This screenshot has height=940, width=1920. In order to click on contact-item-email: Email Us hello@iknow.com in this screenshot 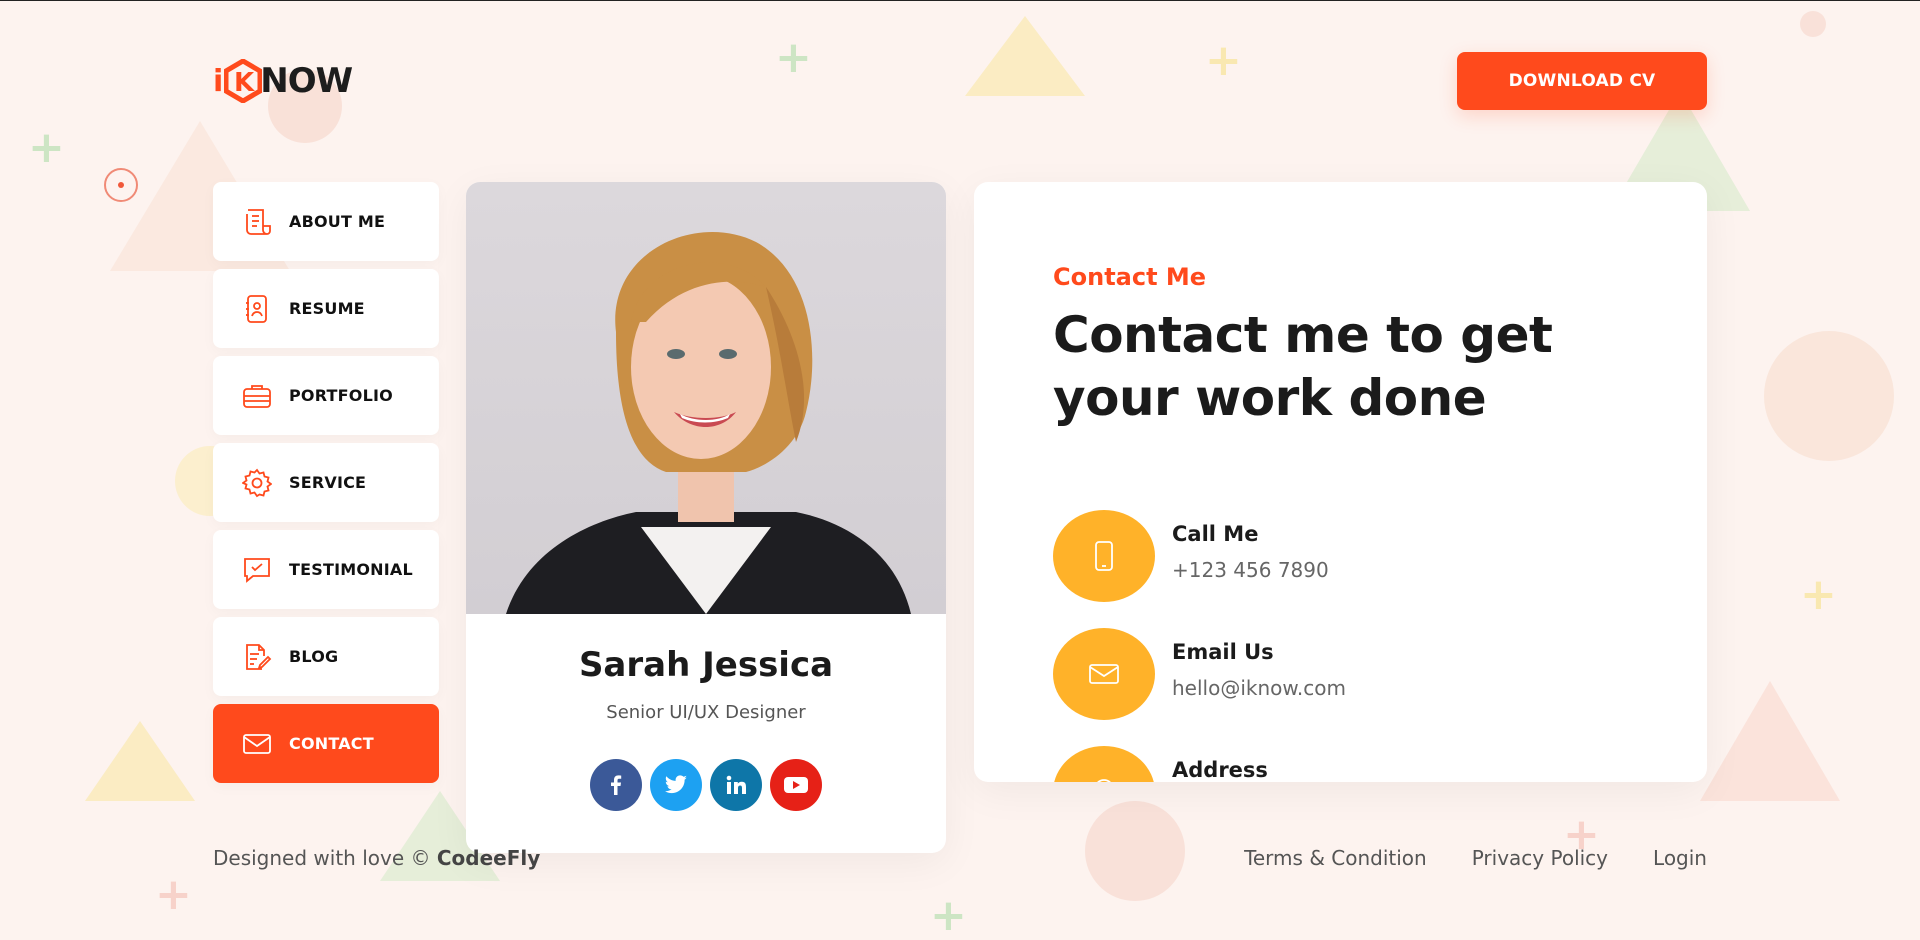, I will do `click(1353, 674)`.